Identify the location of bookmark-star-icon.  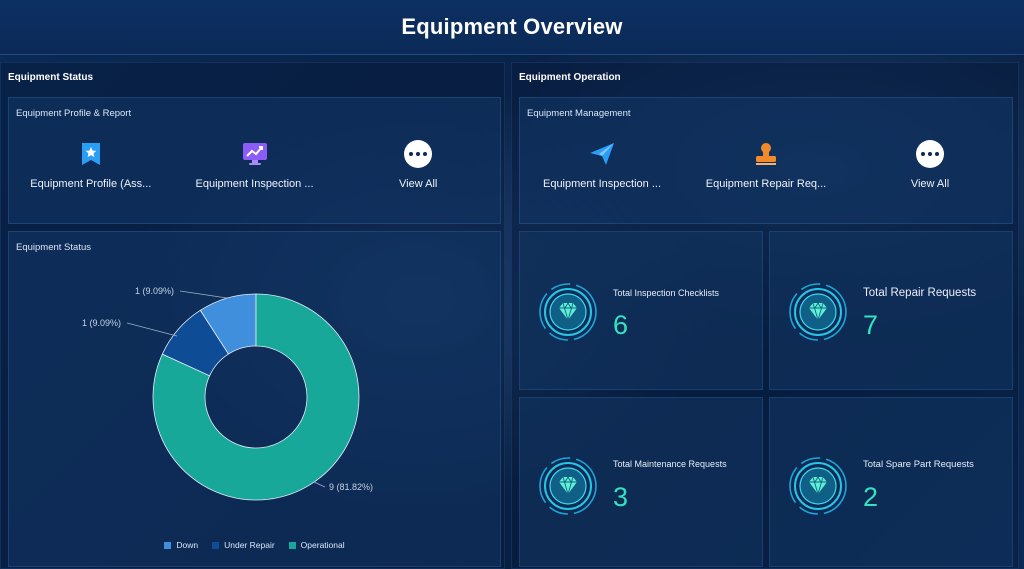
(91, 154).